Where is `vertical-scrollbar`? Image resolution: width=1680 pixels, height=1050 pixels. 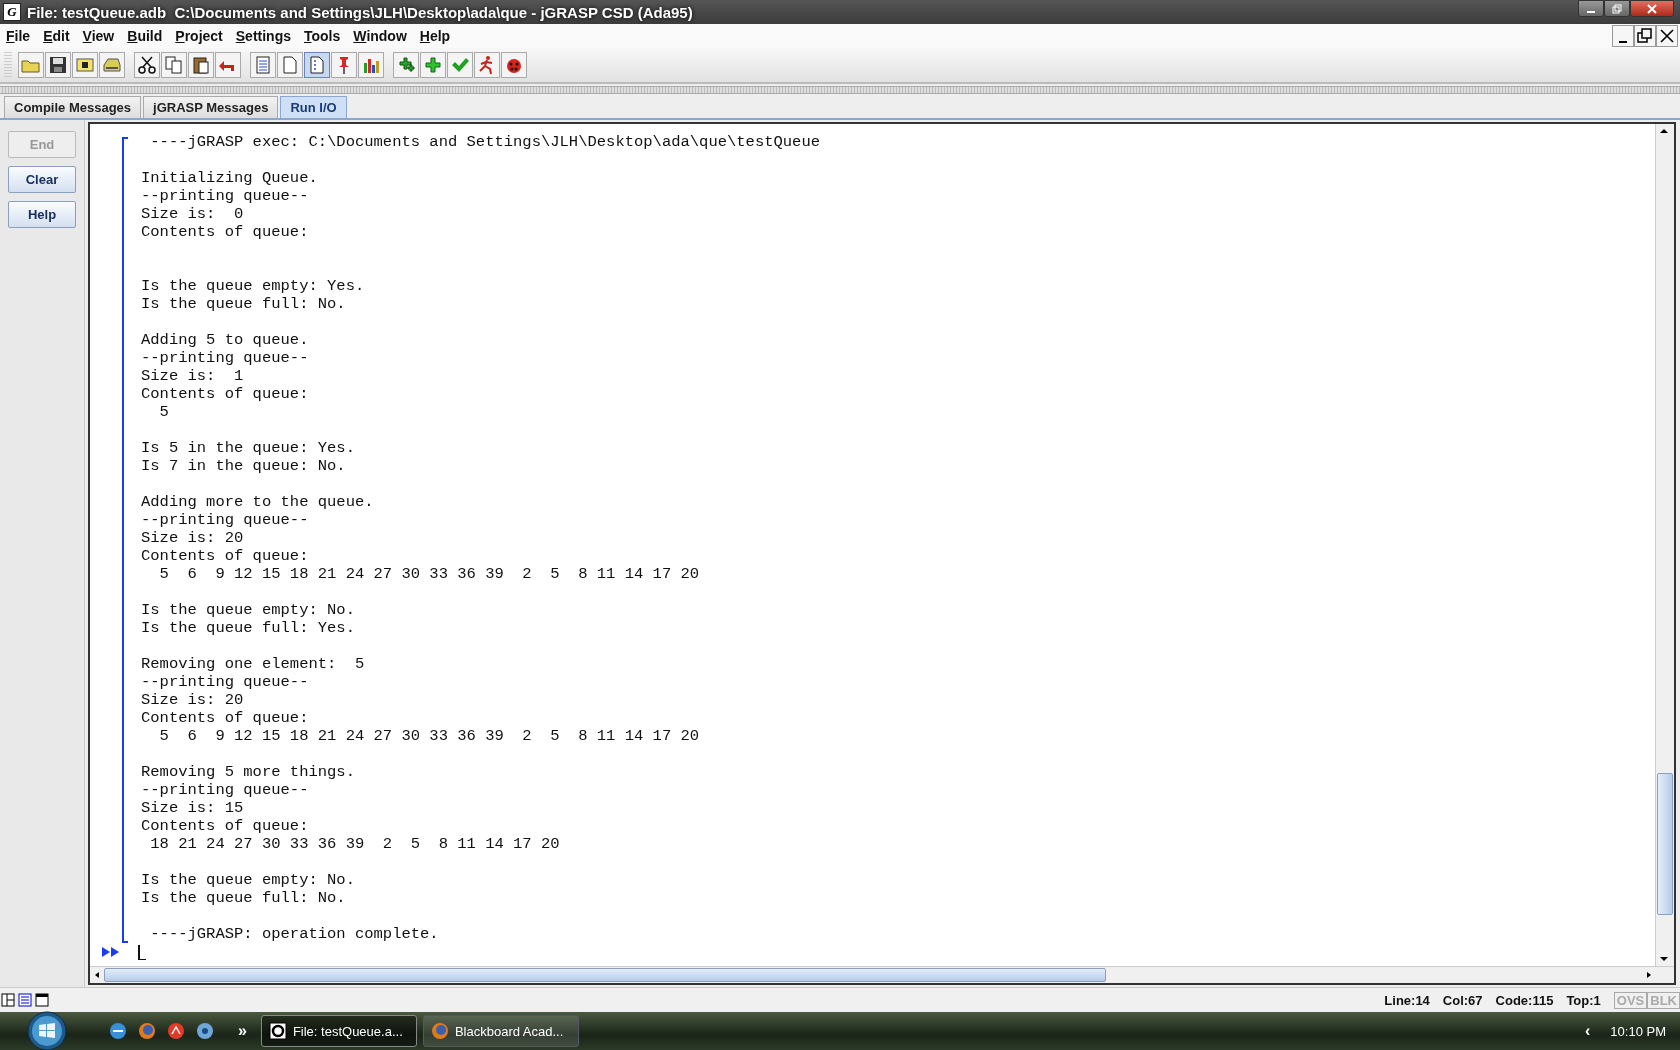 vertical-scrollbar is located at coordinates (1664, 545).